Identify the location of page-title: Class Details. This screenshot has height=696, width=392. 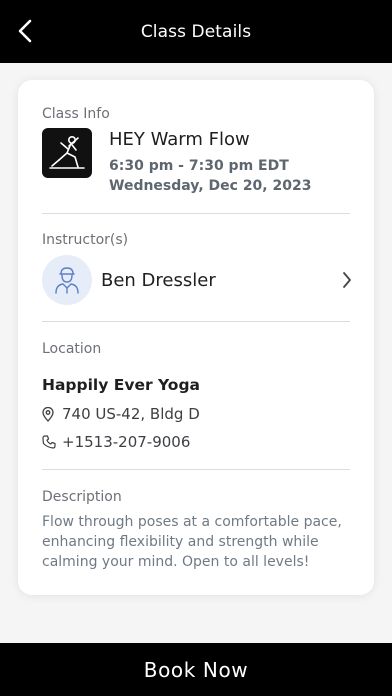
(196, 31).